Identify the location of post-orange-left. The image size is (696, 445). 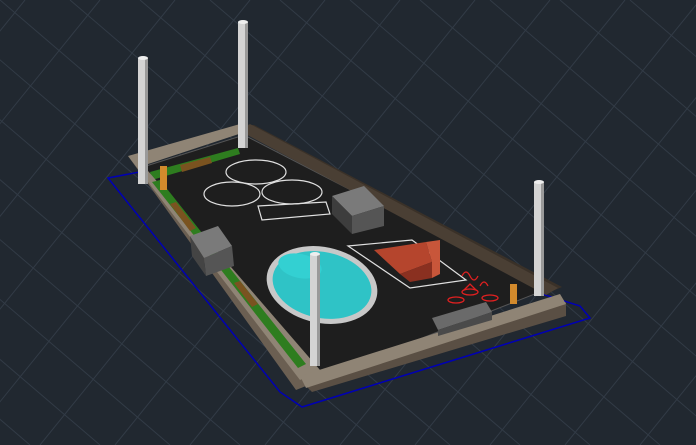
(163, 178).